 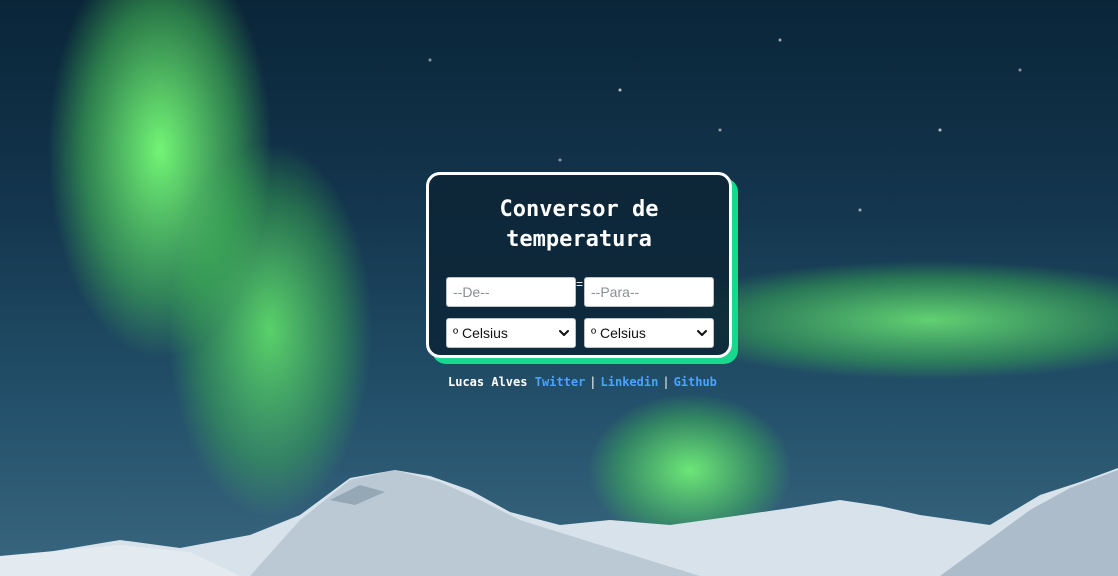 I want to click on from-unit-select: º Celsius, so click(x=511, y=333).